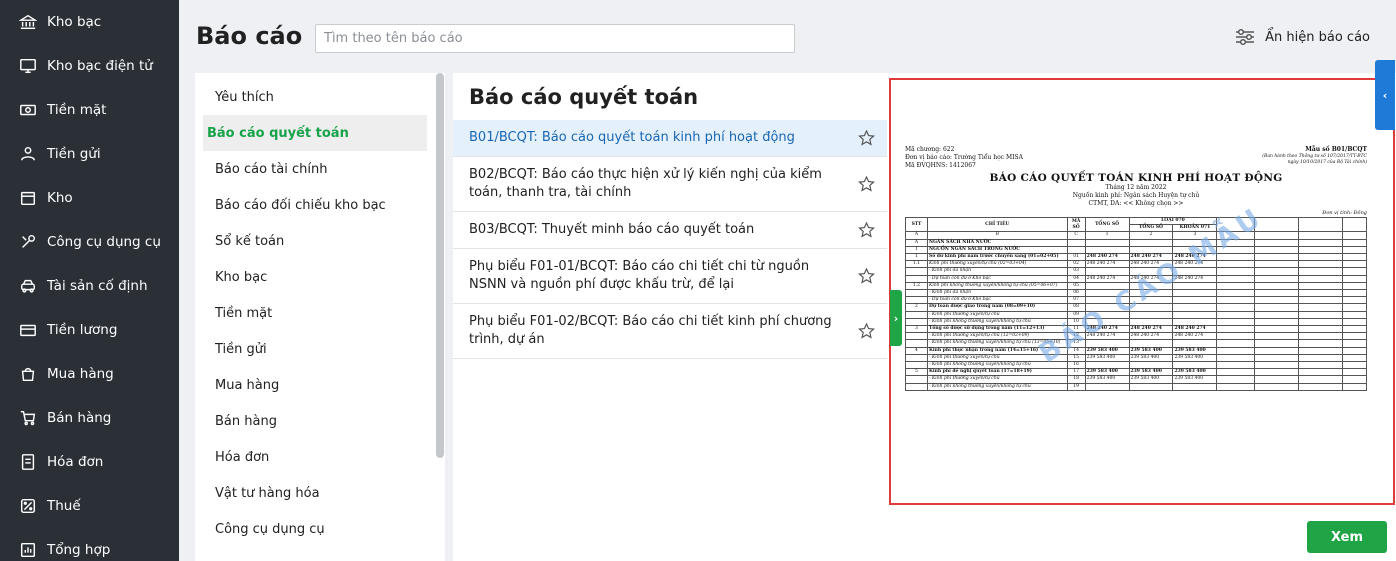 This screenshot has width=1396, height=561. Describe the element at coordinates (1347, 537) in the screenshot. I see `view-button: Xem` at that location.